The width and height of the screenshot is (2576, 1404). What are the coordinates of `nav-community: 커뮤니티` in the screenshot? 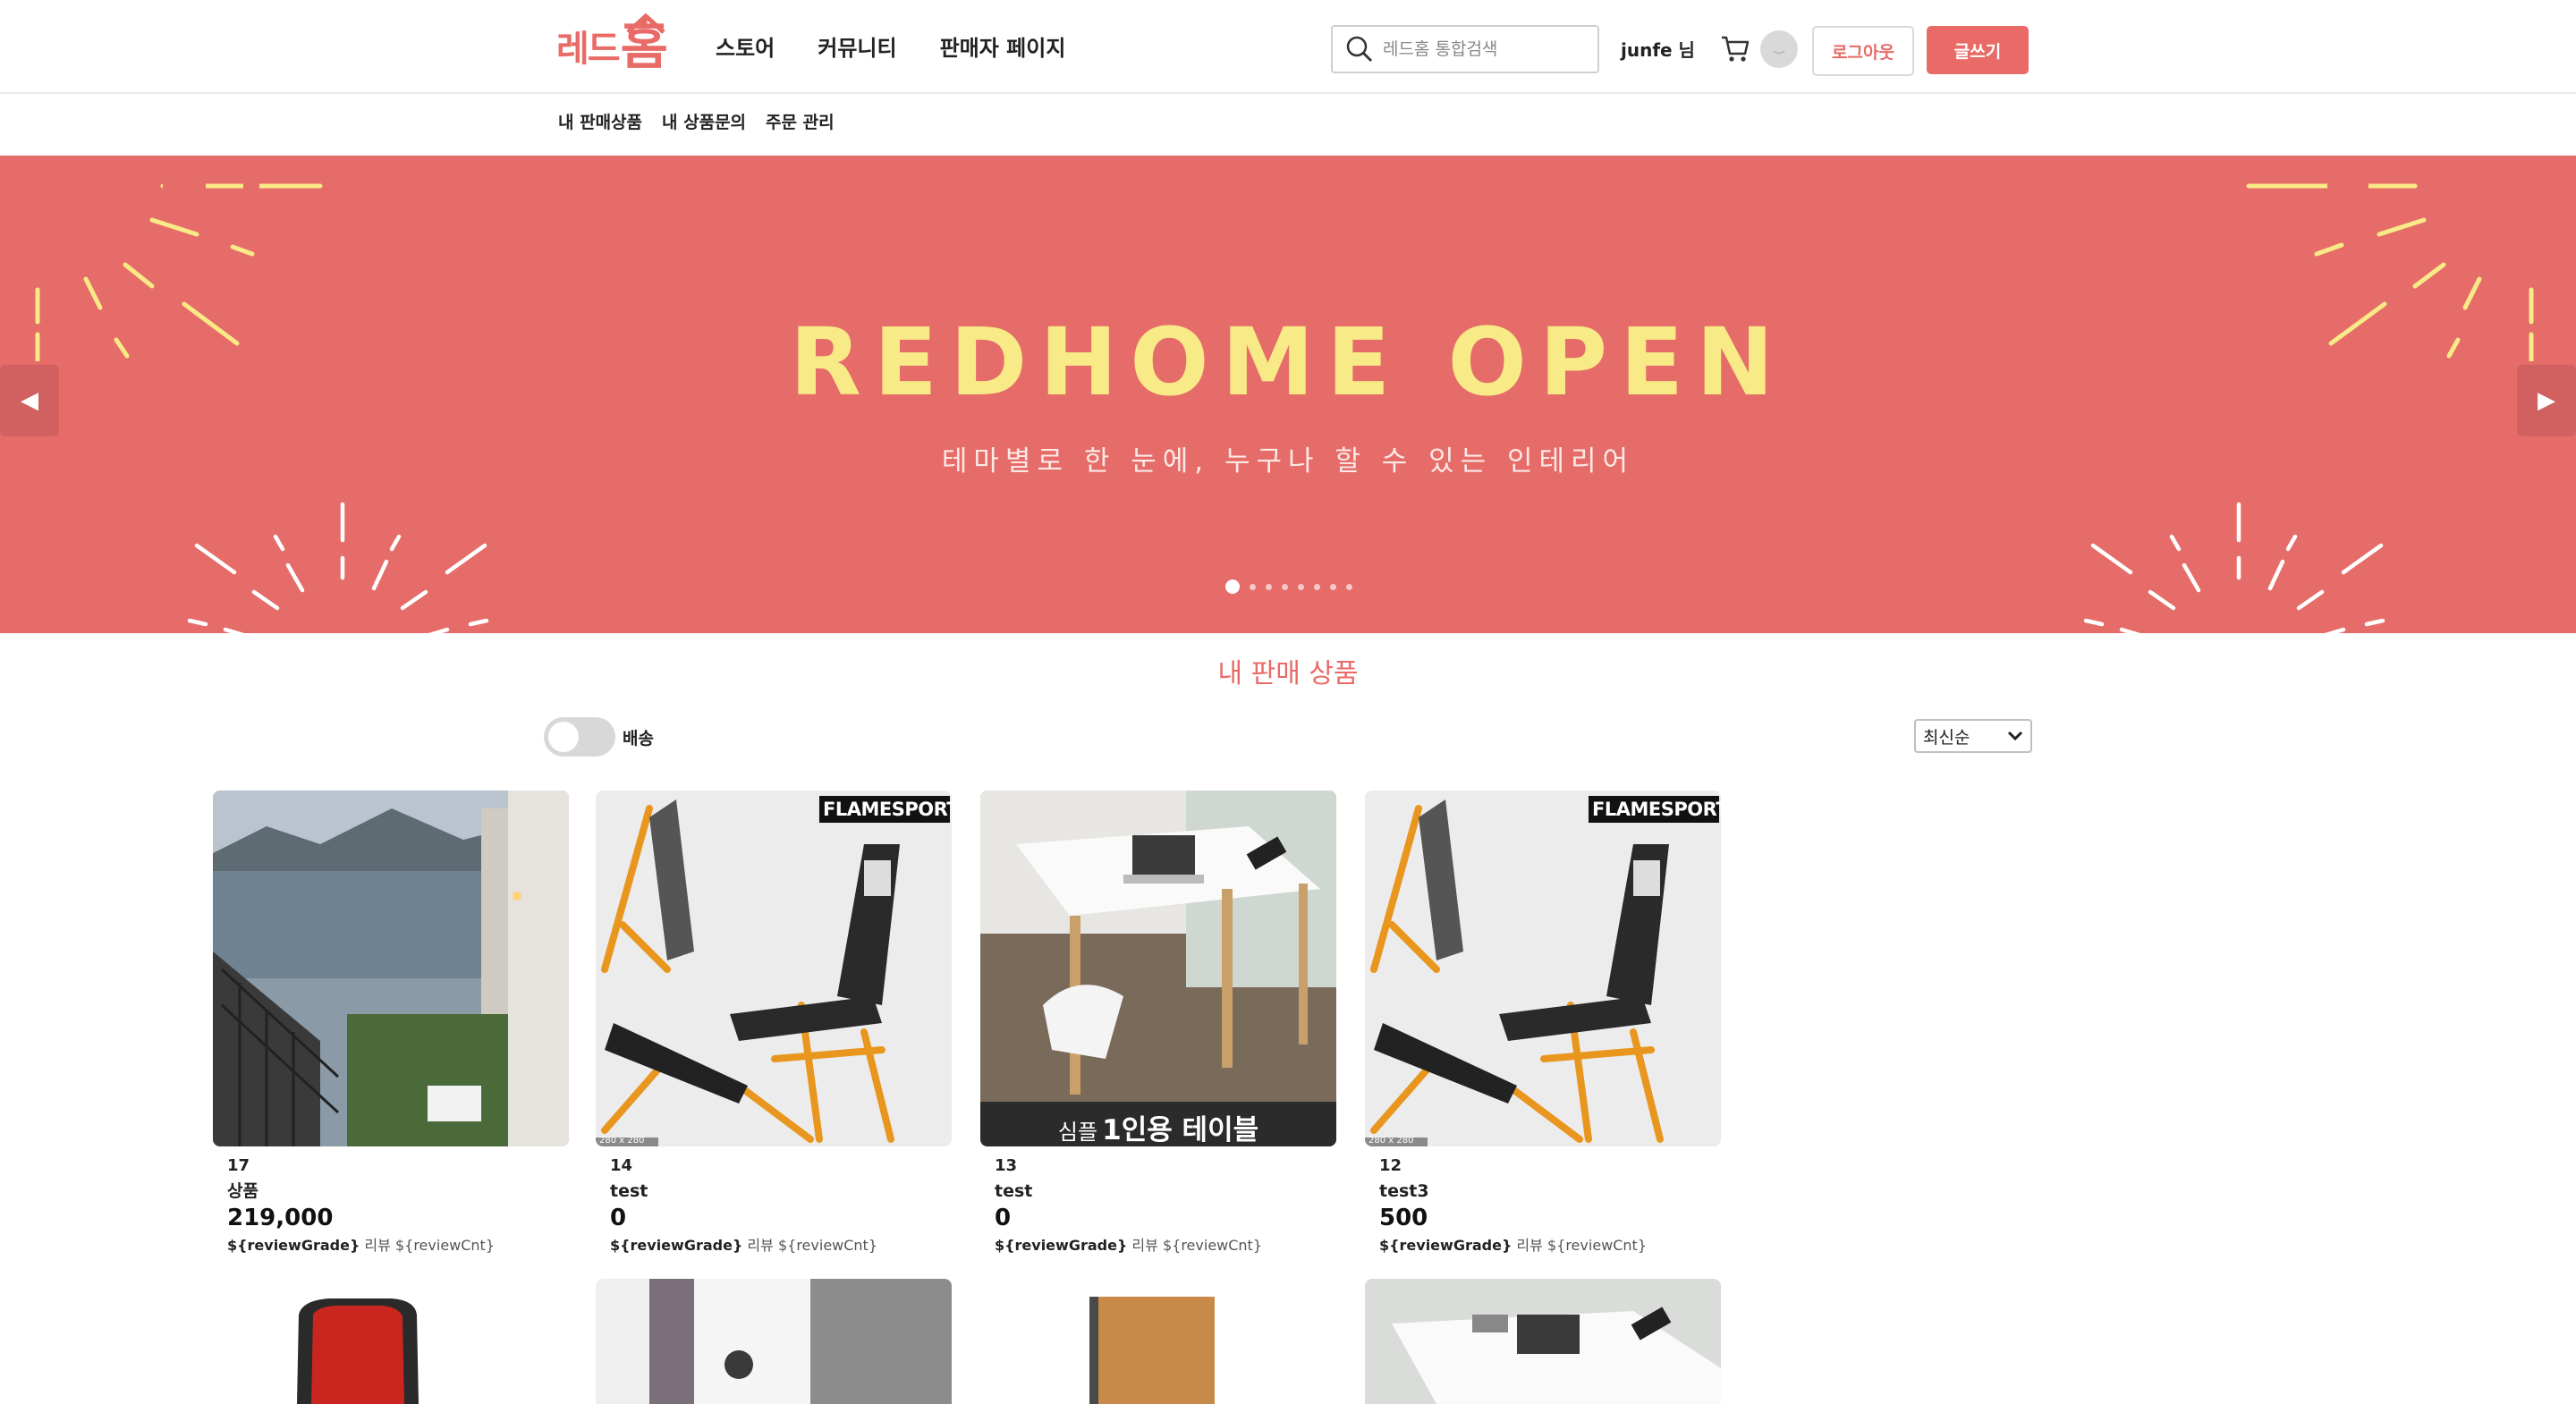 It's located at (857, 46).